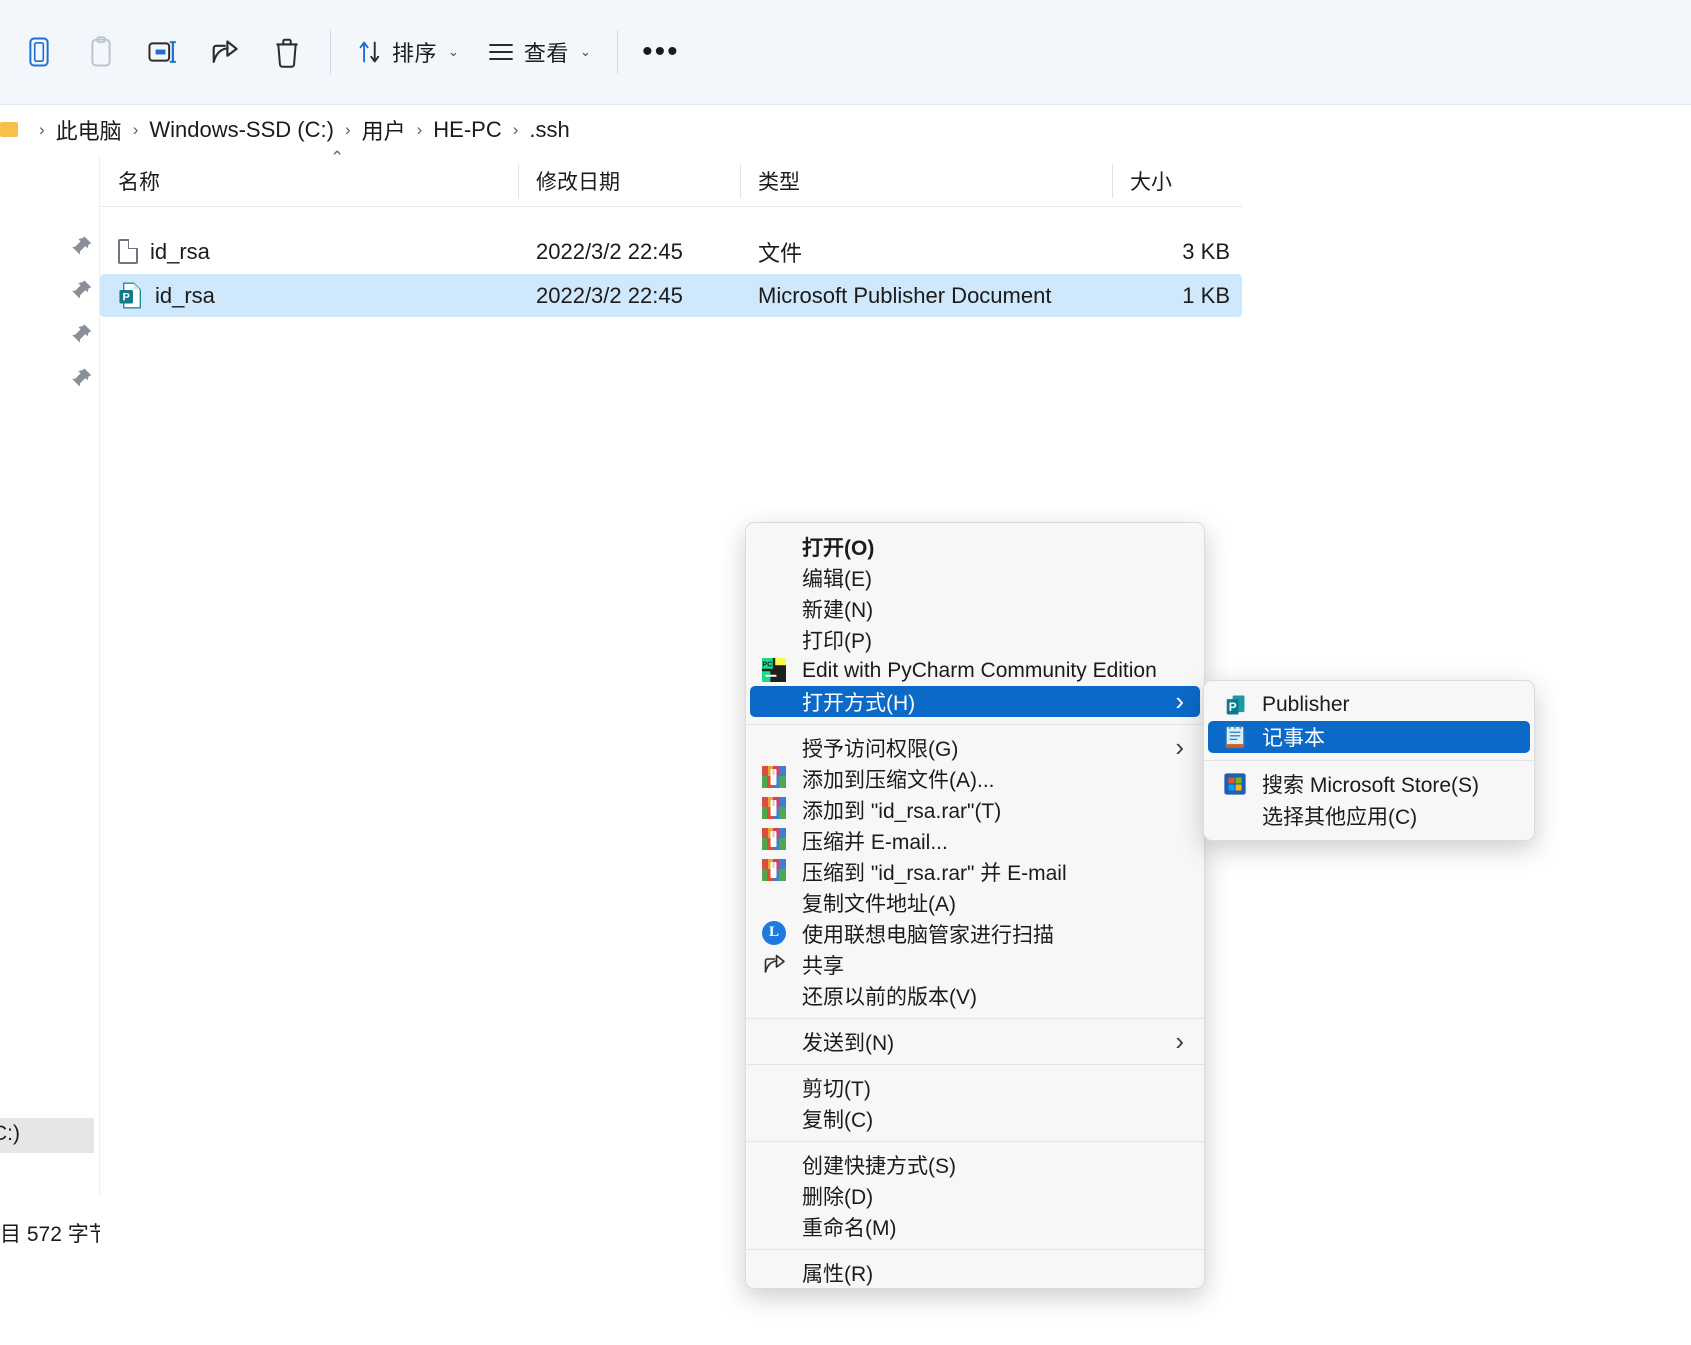 Image resolution: width=1691 pixels, height=1345 pixels. Describe the element at coordinates (975, 1141) in the screenshot. I see `menu-separator` at that location.